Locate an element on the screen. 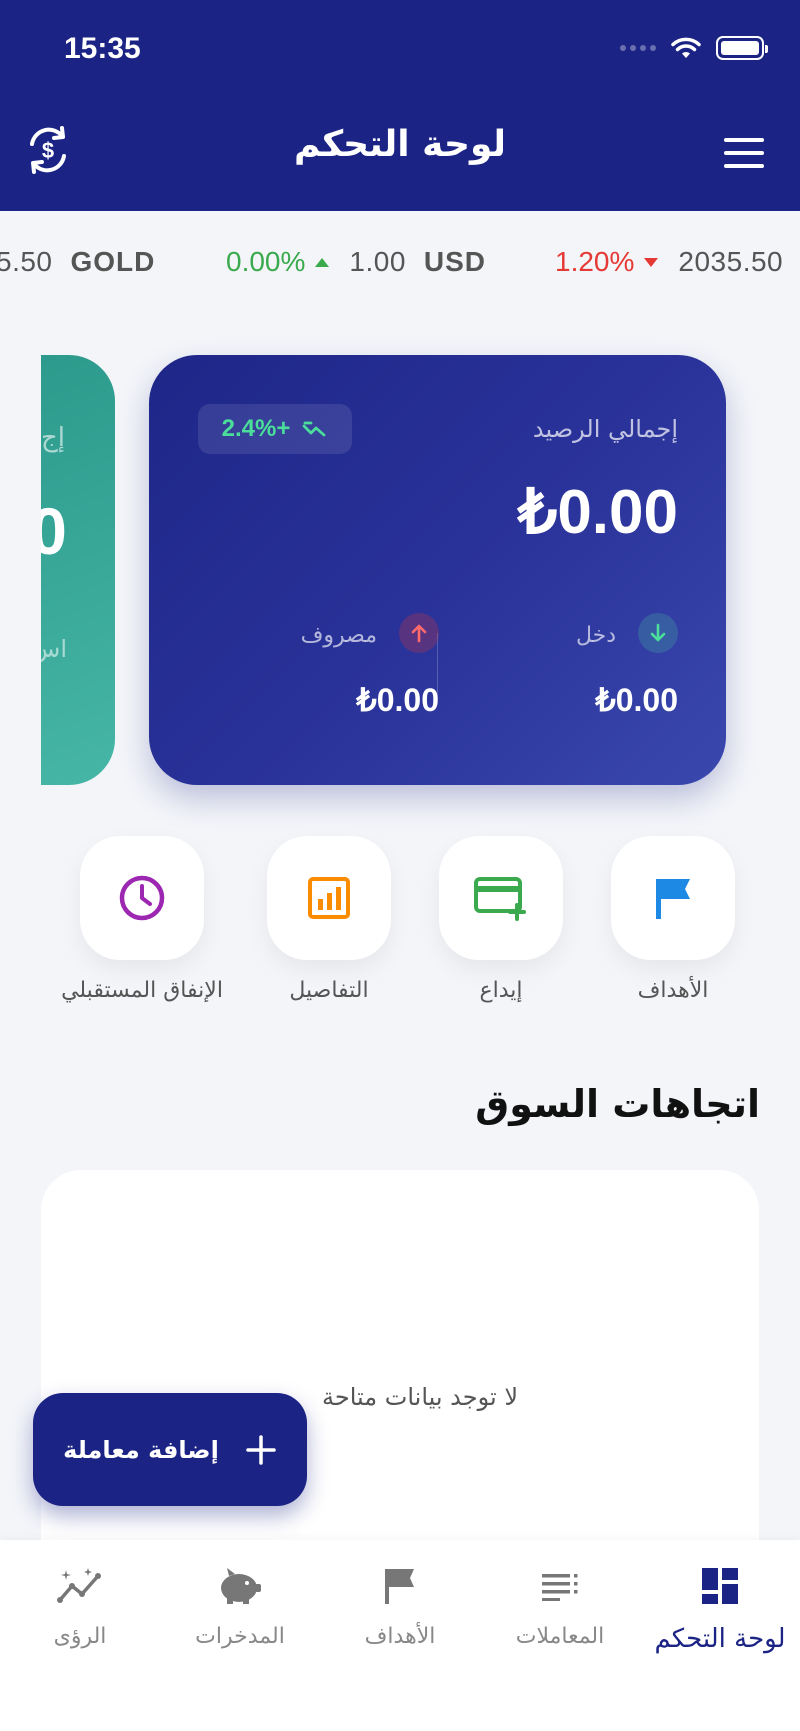 Image resolution: width=800 pixels, height=1731 pixels. secondary-balance-card: إج 0 اس is located at coordinates (78, 570).